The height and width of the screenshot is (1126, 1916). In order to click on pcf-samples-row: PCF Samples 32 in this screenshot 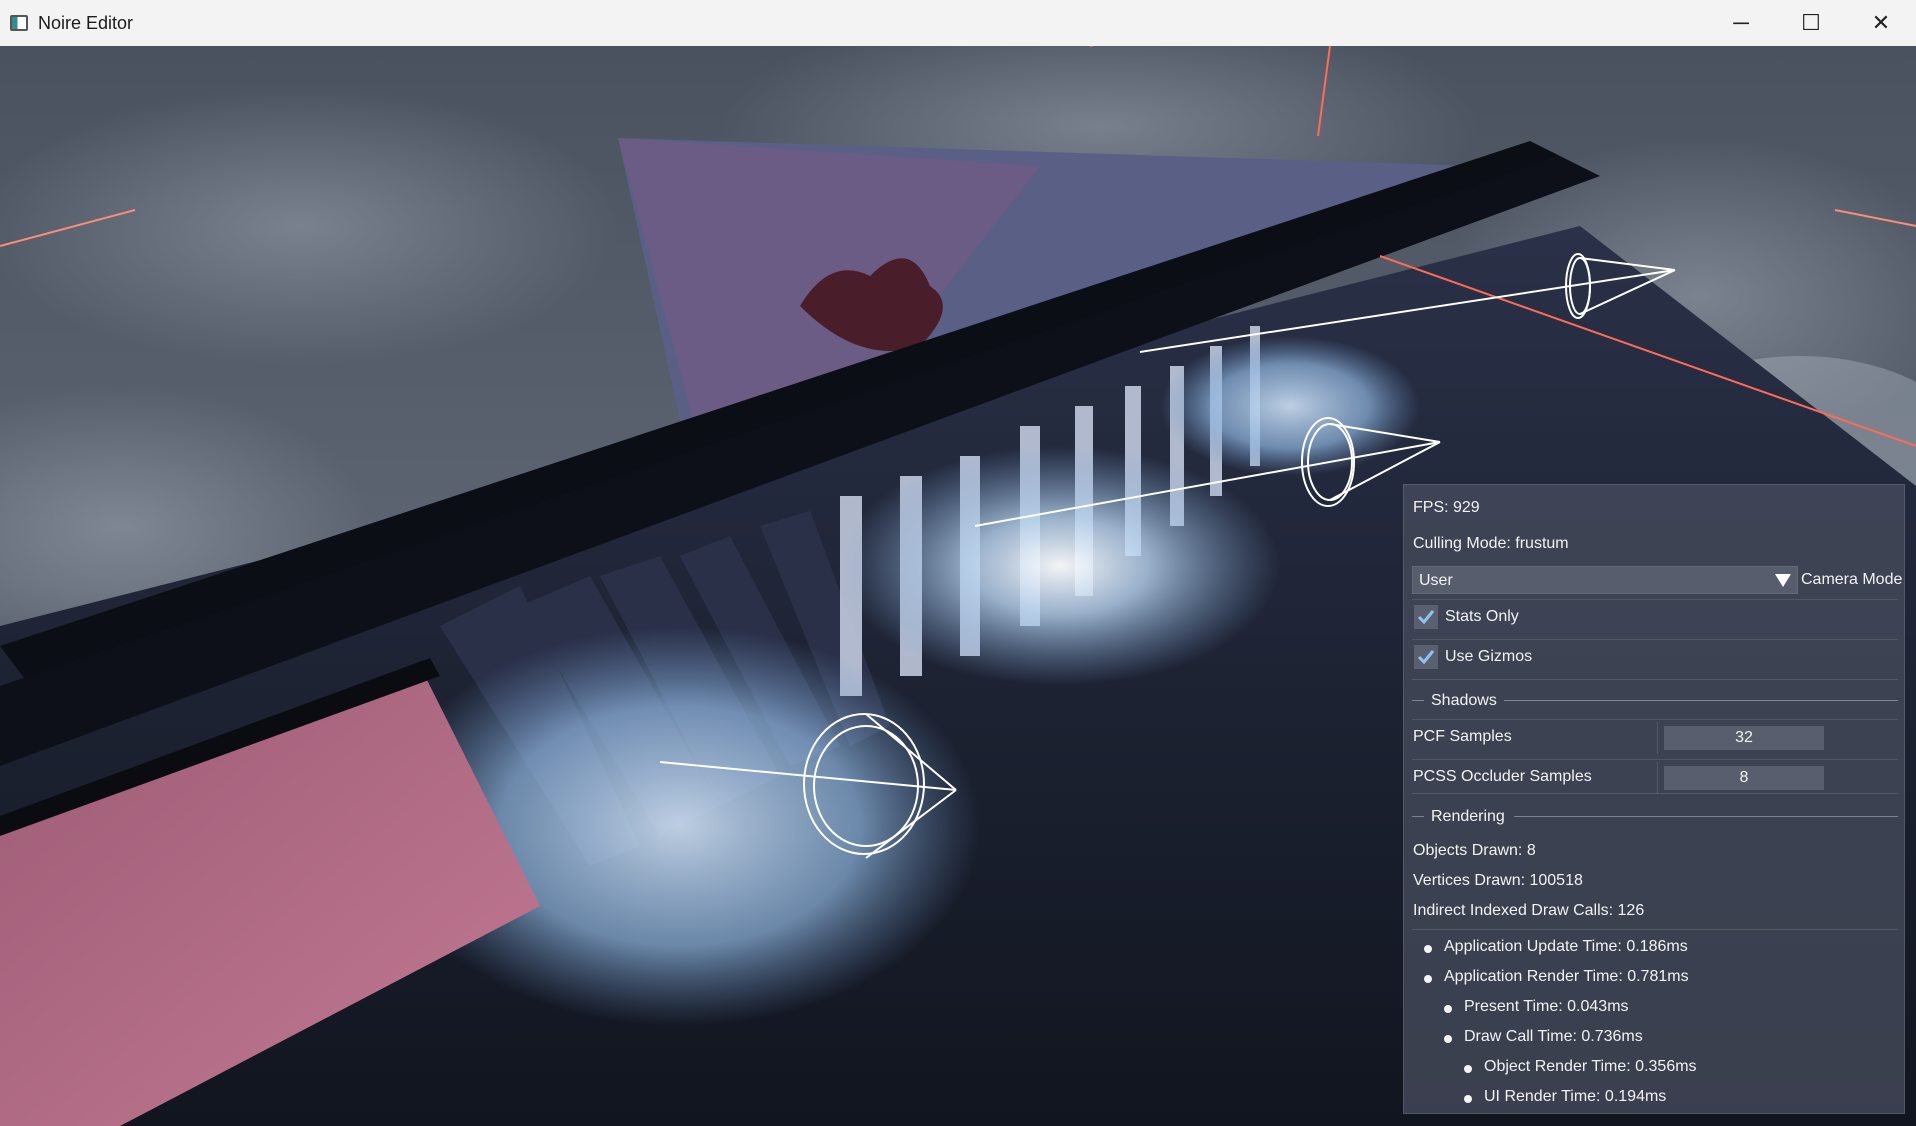, I will do `click(1655, 736)`.